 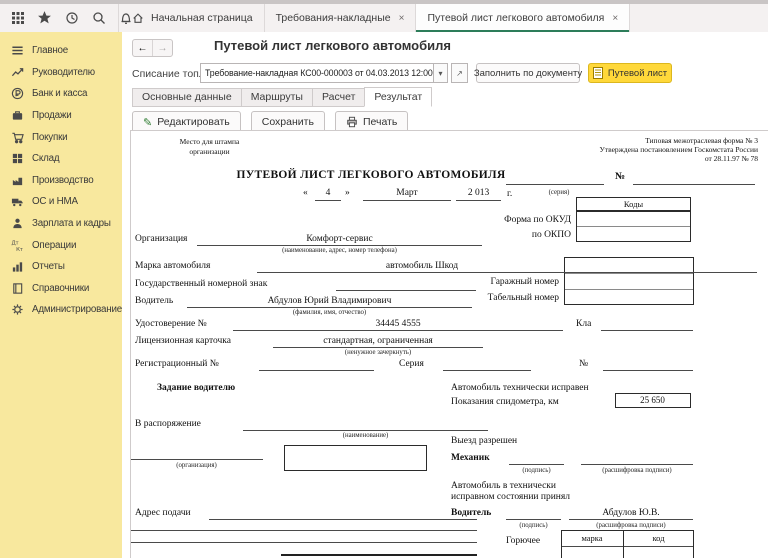 I want to click on driver-task-title: Задание водителю, so click(x=196, y=388).